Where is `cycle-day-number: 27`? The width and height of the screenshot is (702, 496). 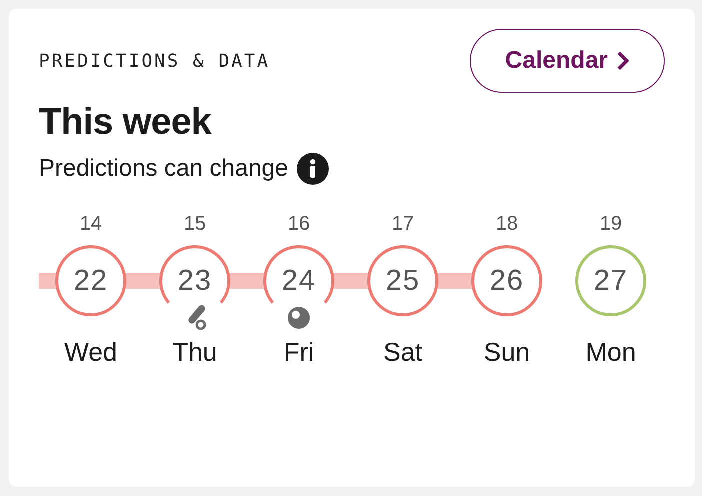
cycle-day-number: 27 is located at coordinates (611, 282).